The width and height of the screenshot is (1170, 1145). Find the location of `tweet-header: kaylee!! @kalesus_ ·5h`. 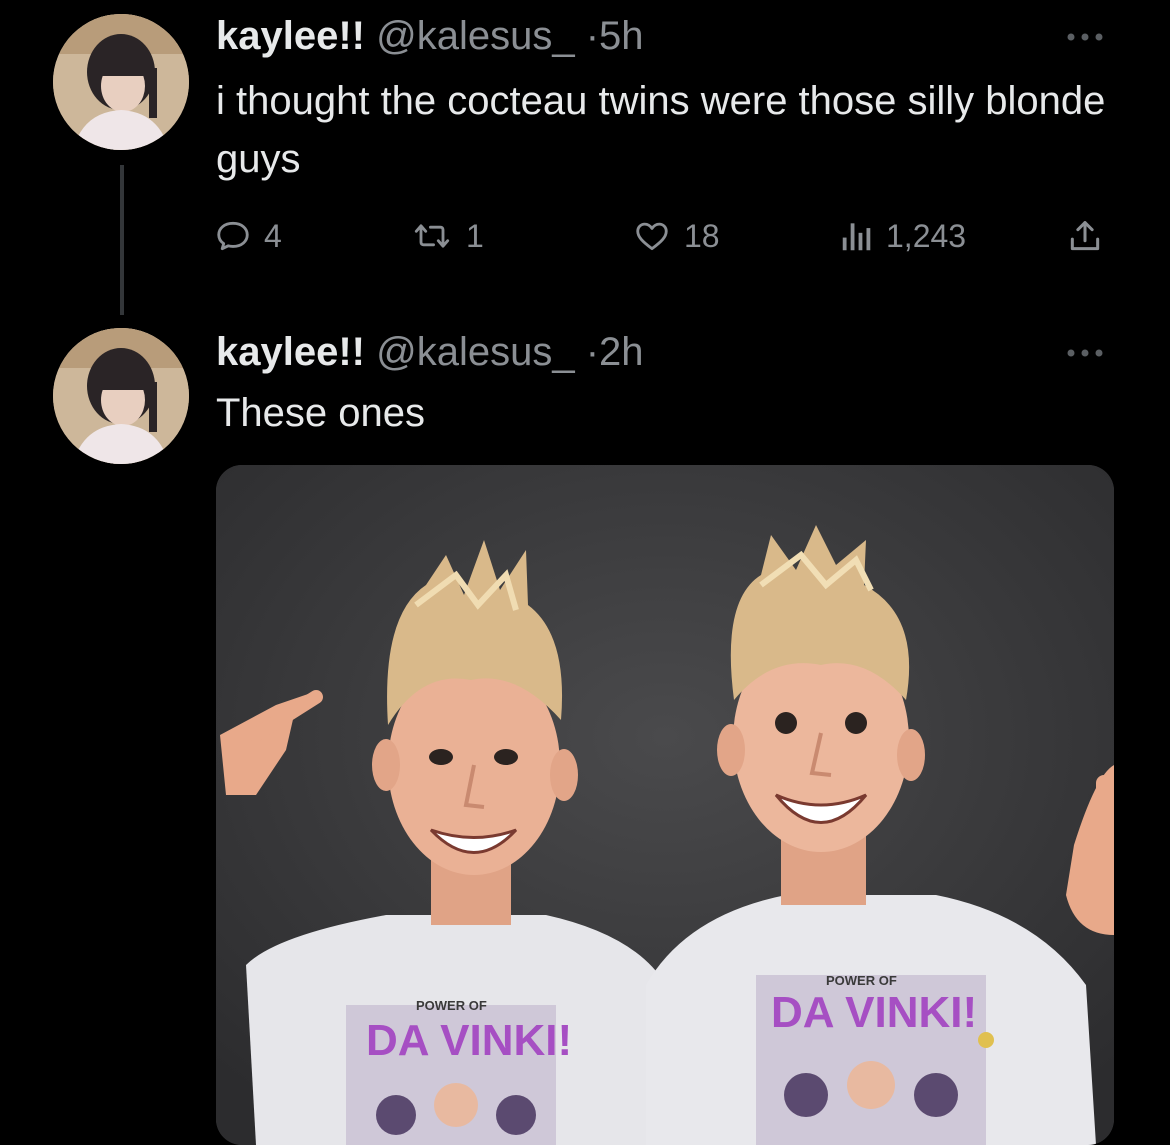

tweet-header: kaylee!! @kalesus_ ·5h is located at coordinates (430, 36).